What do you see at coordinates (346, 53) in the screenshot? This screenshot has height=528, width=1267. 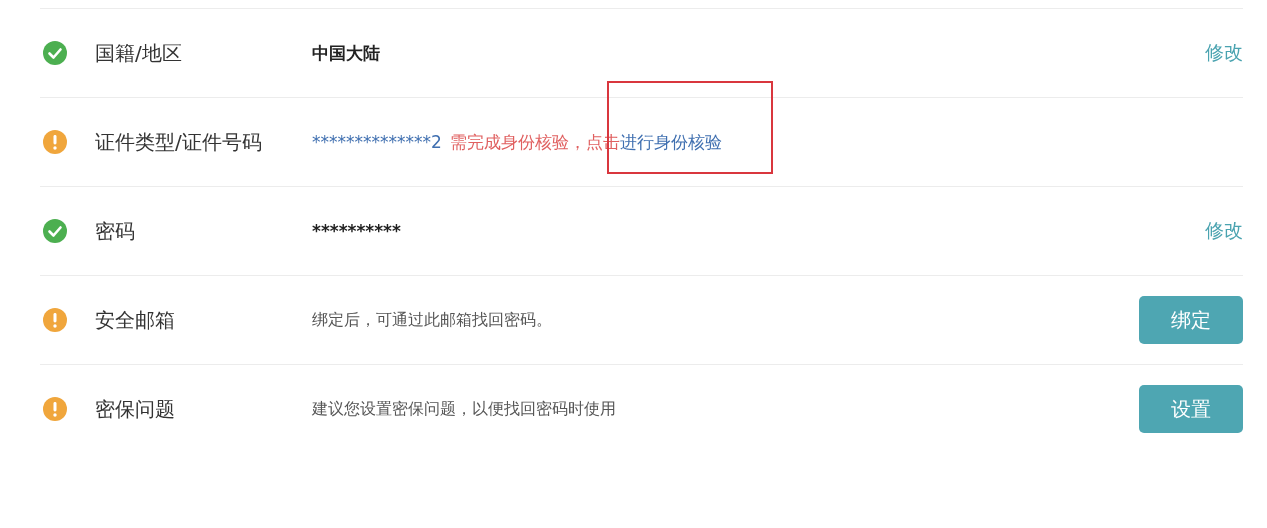 I see `field-value: 中国大陆` at bounding box center [346, 53].